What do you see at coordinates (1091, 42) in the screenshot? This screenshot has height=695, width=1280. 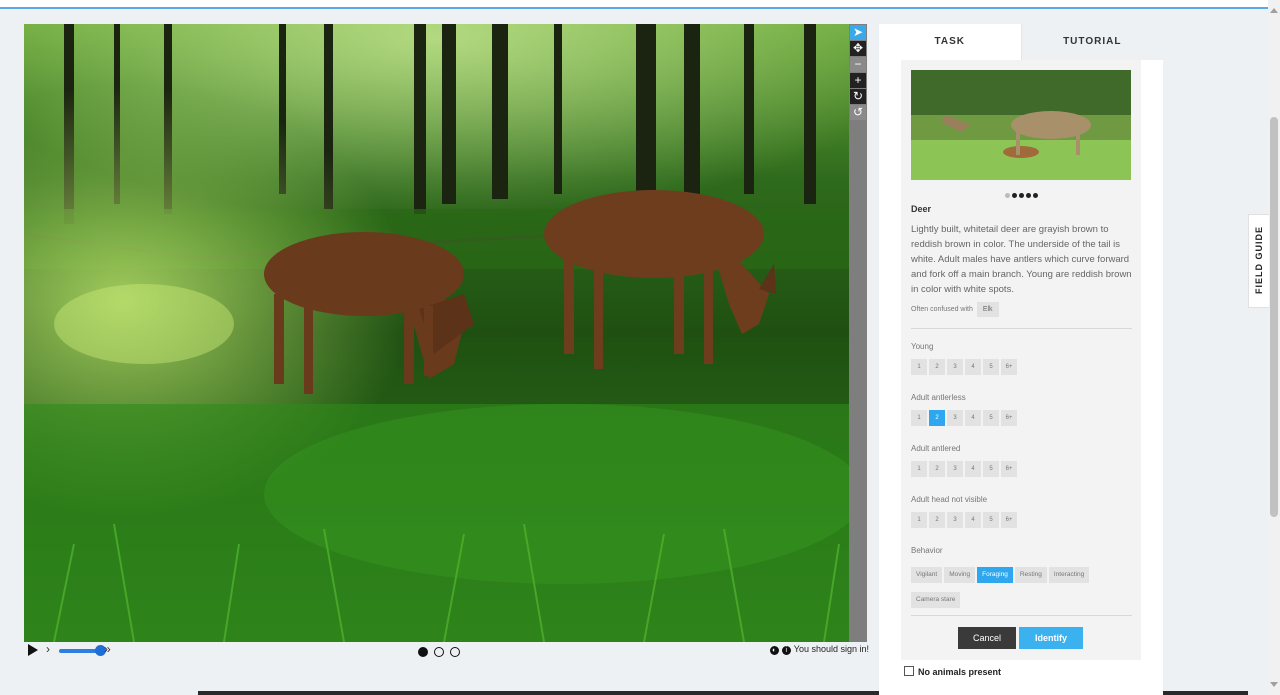 I see `tab-tutorial: TUTORIAL` at bounding box center [1091, 42].